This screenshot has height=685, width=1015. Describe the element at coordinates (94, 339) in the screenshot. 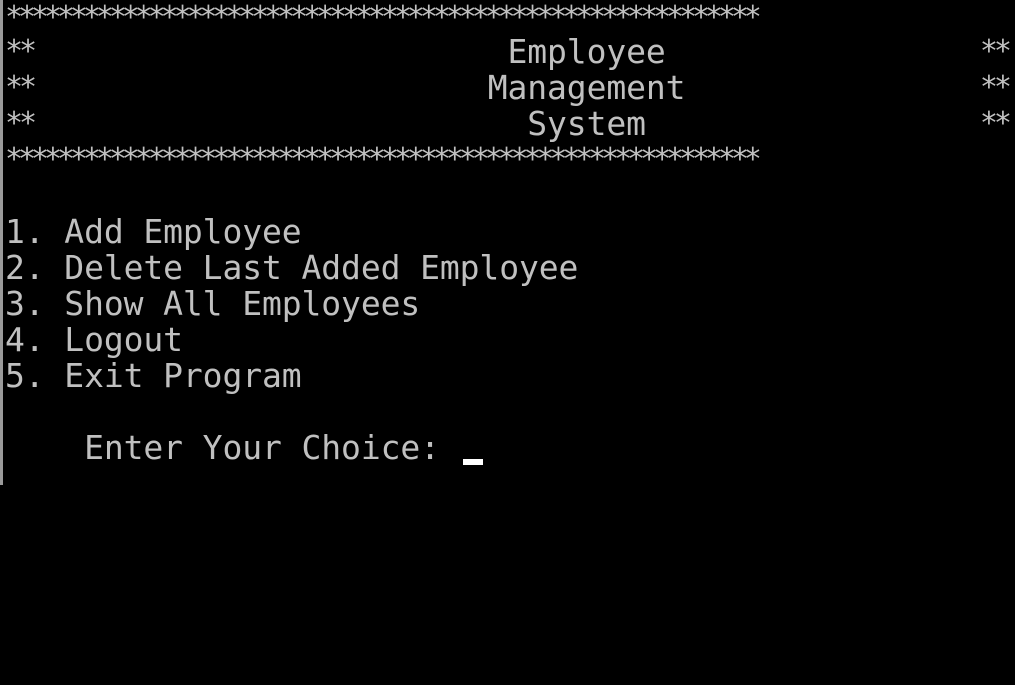

I see `menu-item-logout: 4. Logout` at that location.